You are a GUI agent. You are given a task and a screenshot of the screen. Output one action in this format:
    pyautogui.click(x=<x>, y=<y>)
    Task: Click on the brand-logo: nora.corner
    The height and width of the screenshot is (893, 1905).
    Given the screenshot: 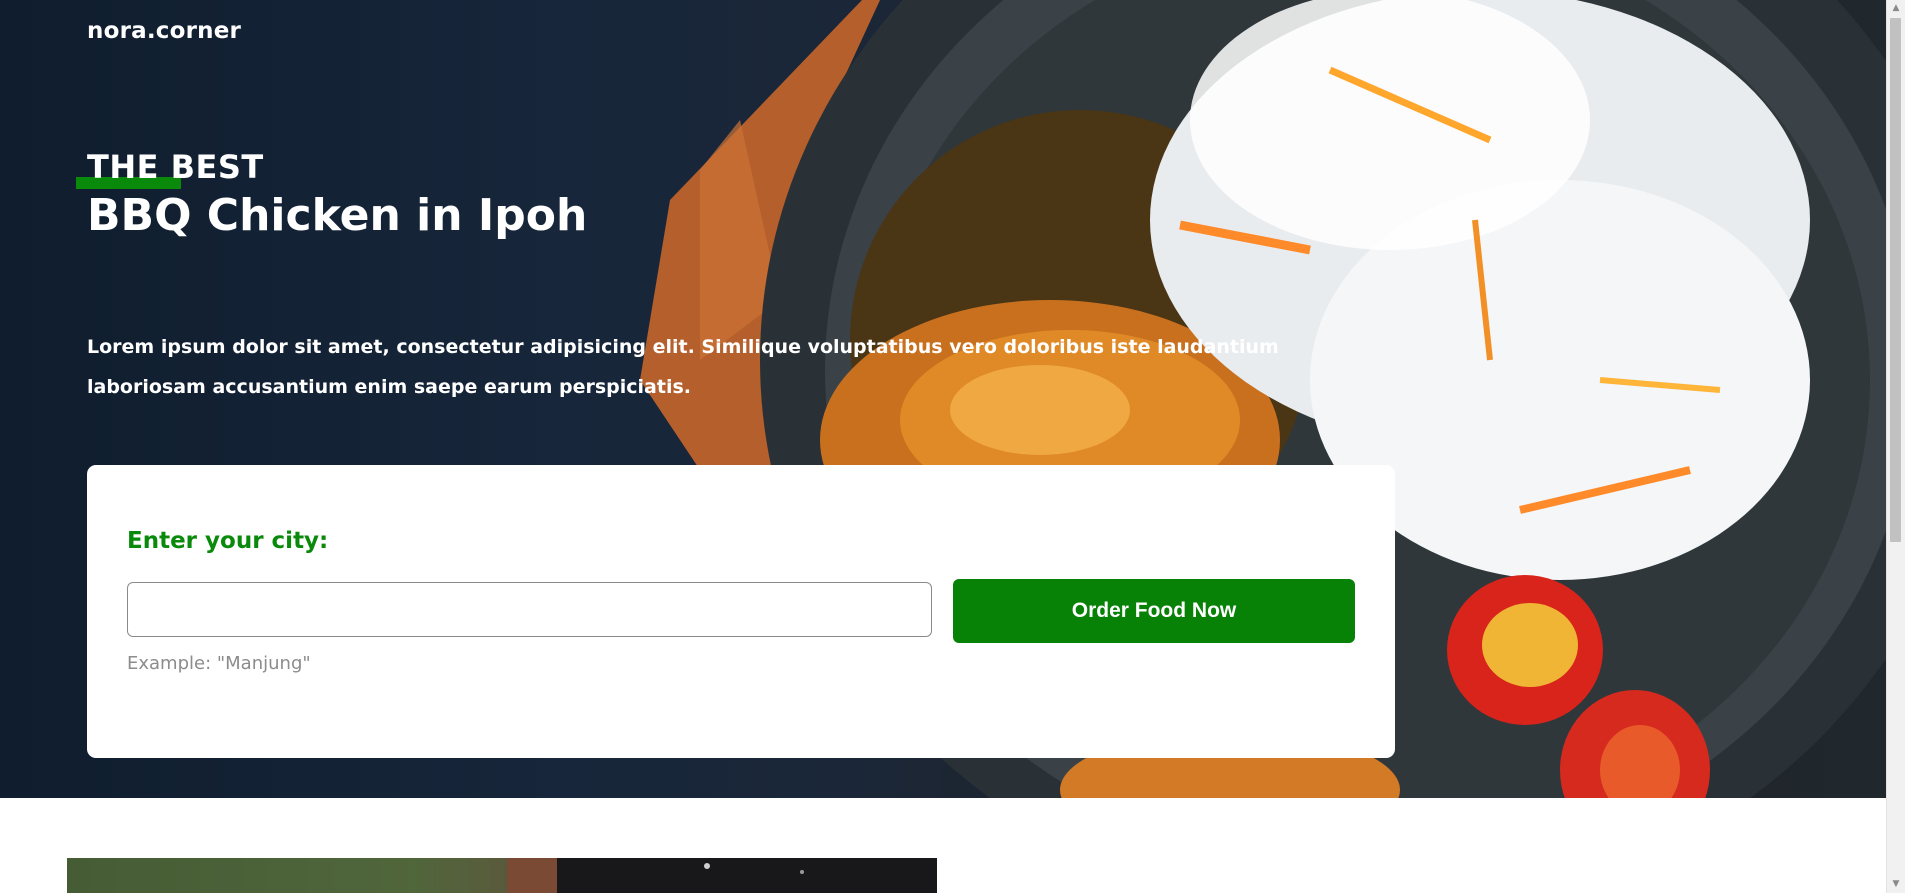 What is the action you would take?
    pyautogui.click(x=164, y=31)
    